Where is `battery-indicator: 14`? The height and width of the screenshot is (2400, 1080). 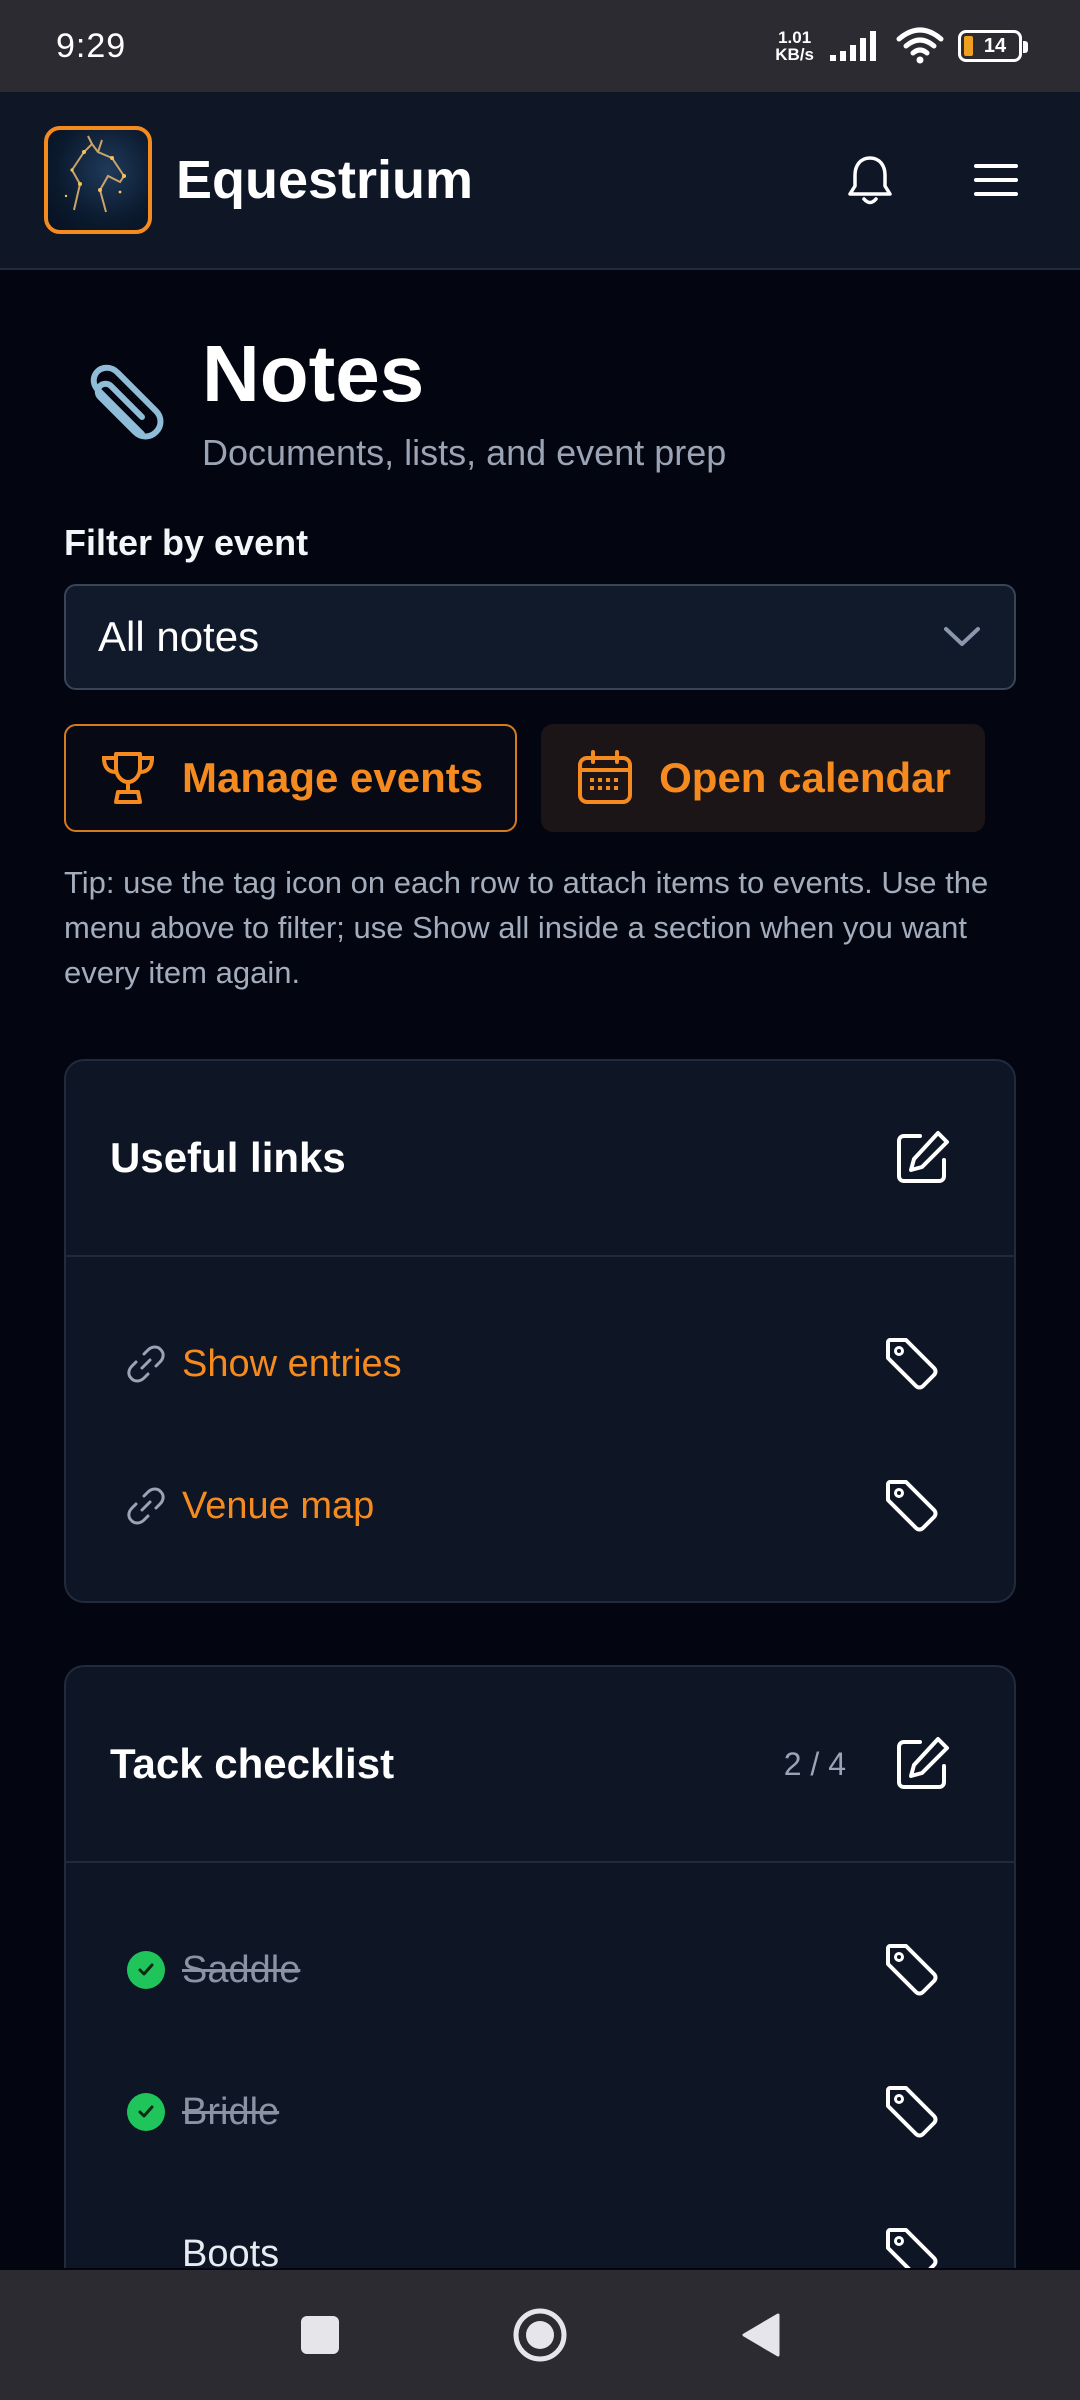 battery-indicator: 14 is located at coordinates (993, 46).